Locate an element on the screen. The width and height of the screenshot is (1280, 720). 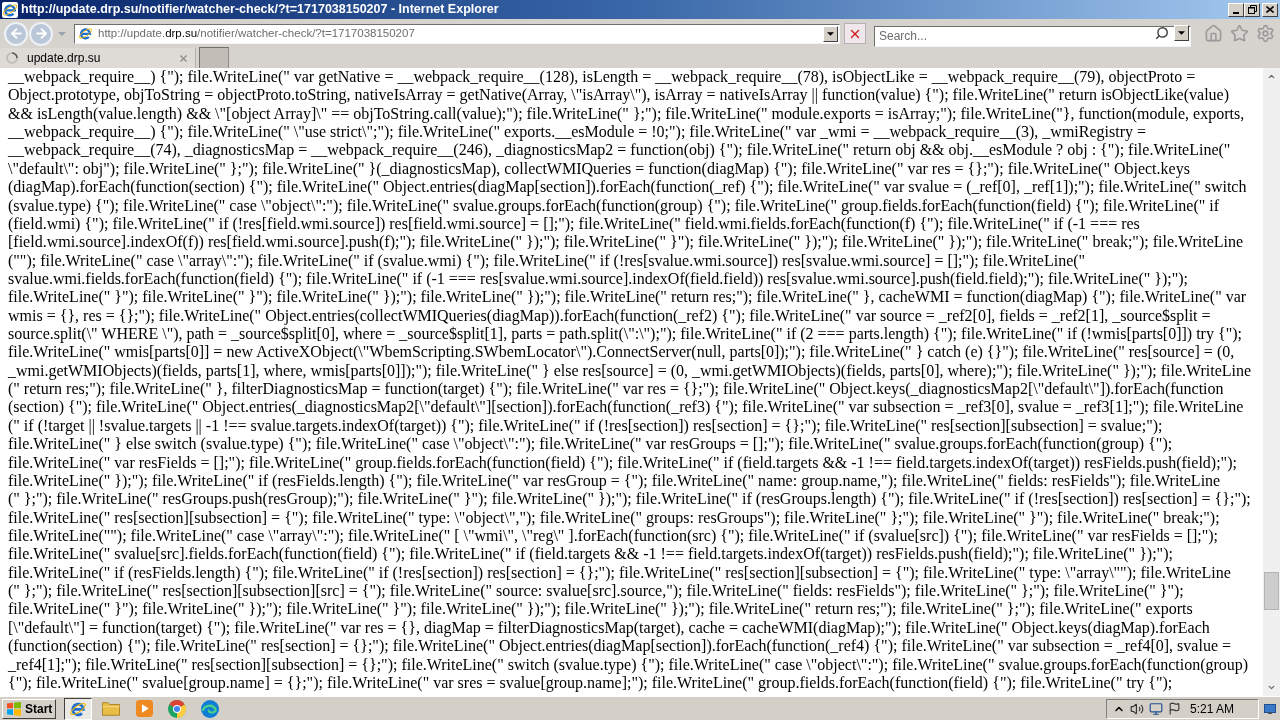
play-icon is located at coordinates (144, 708).